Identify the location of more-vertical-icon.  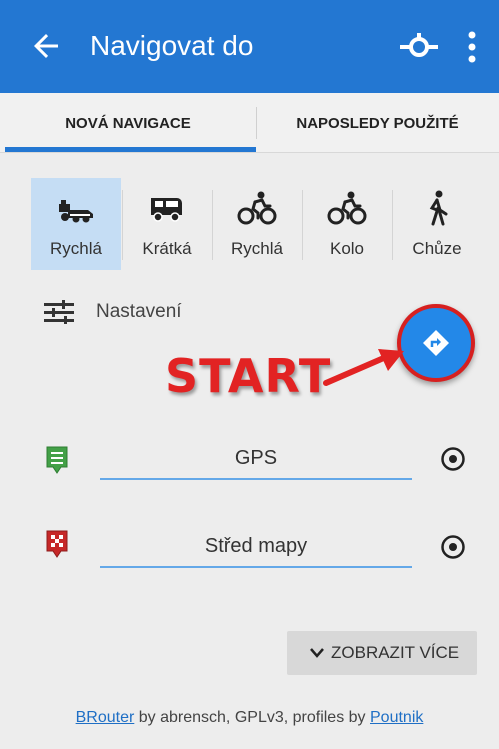
(472, 47).